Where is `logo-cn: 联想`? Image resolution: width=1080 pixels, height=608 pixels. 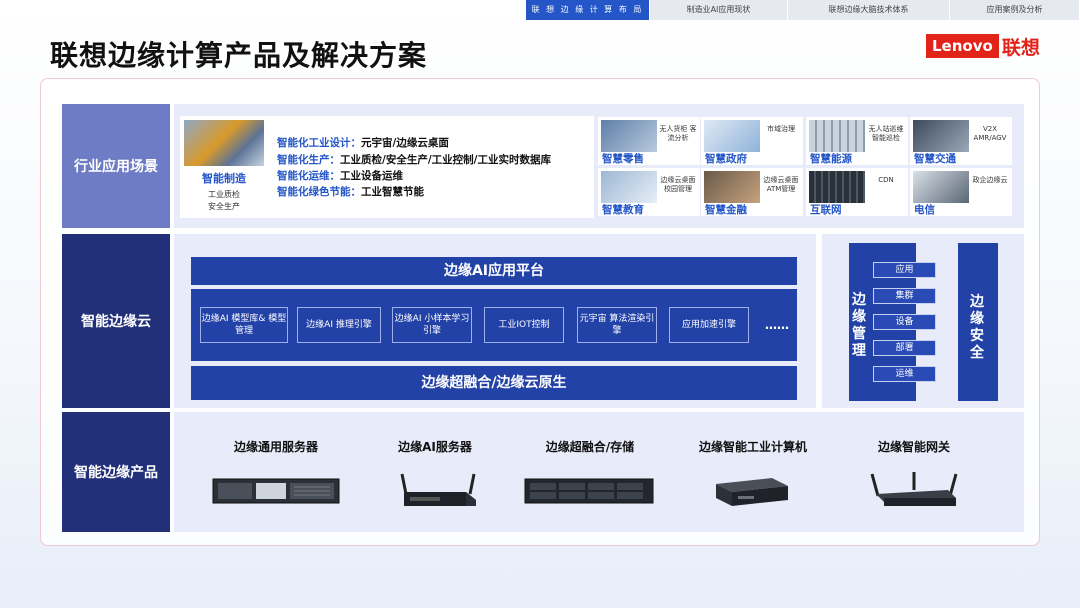 logo-cn: 联想 is located at coordinates (1020, 47).